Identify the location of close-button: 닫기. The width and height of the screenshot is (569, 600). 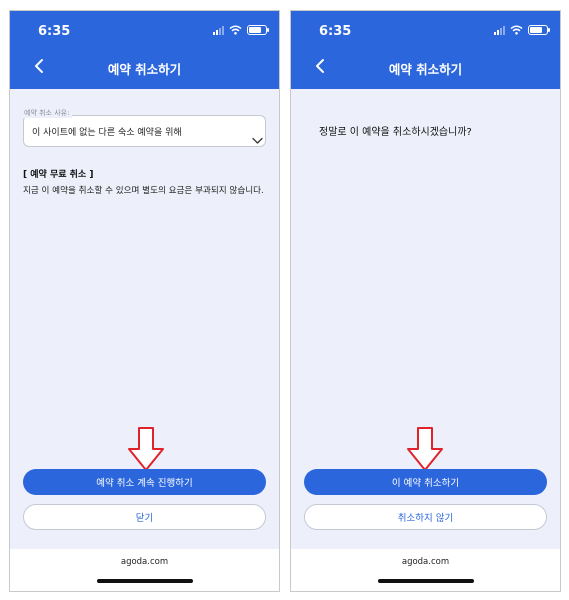
(144, 517).